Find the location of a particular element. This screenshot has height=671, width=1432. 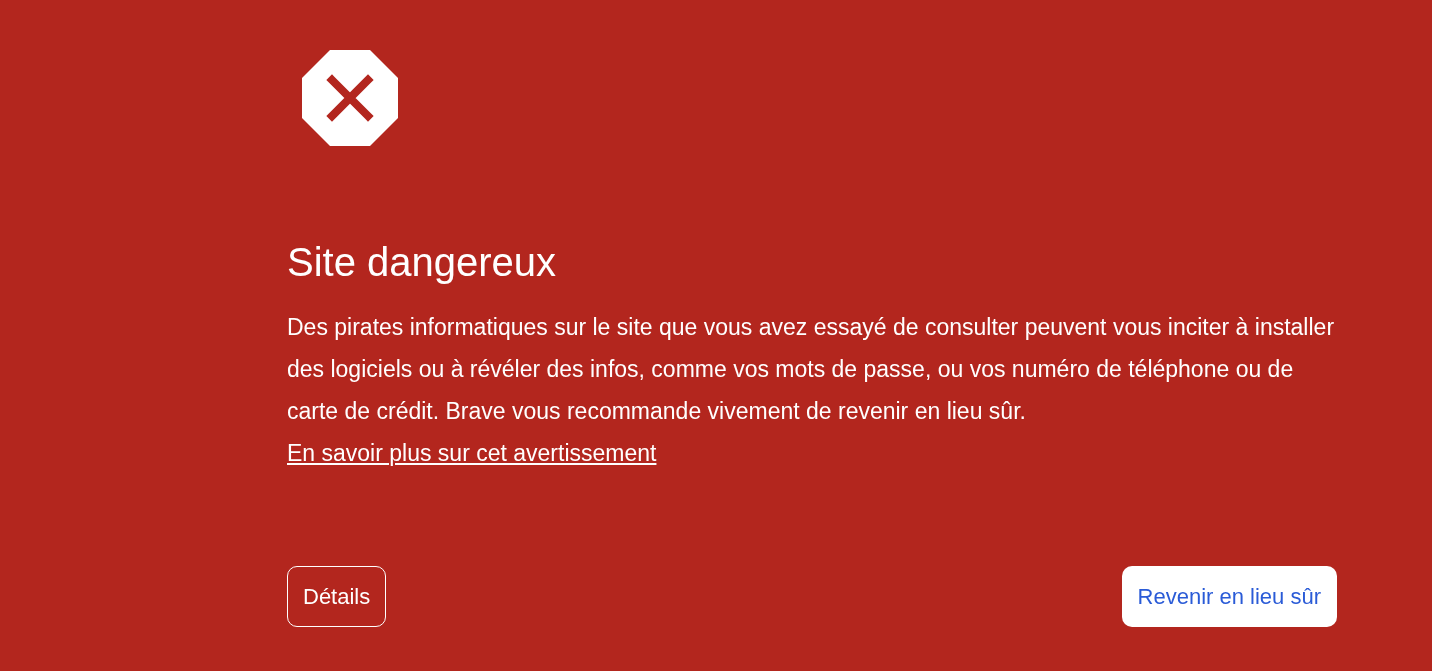

page-title: Site dangereux is located at coordinates (422, 262).